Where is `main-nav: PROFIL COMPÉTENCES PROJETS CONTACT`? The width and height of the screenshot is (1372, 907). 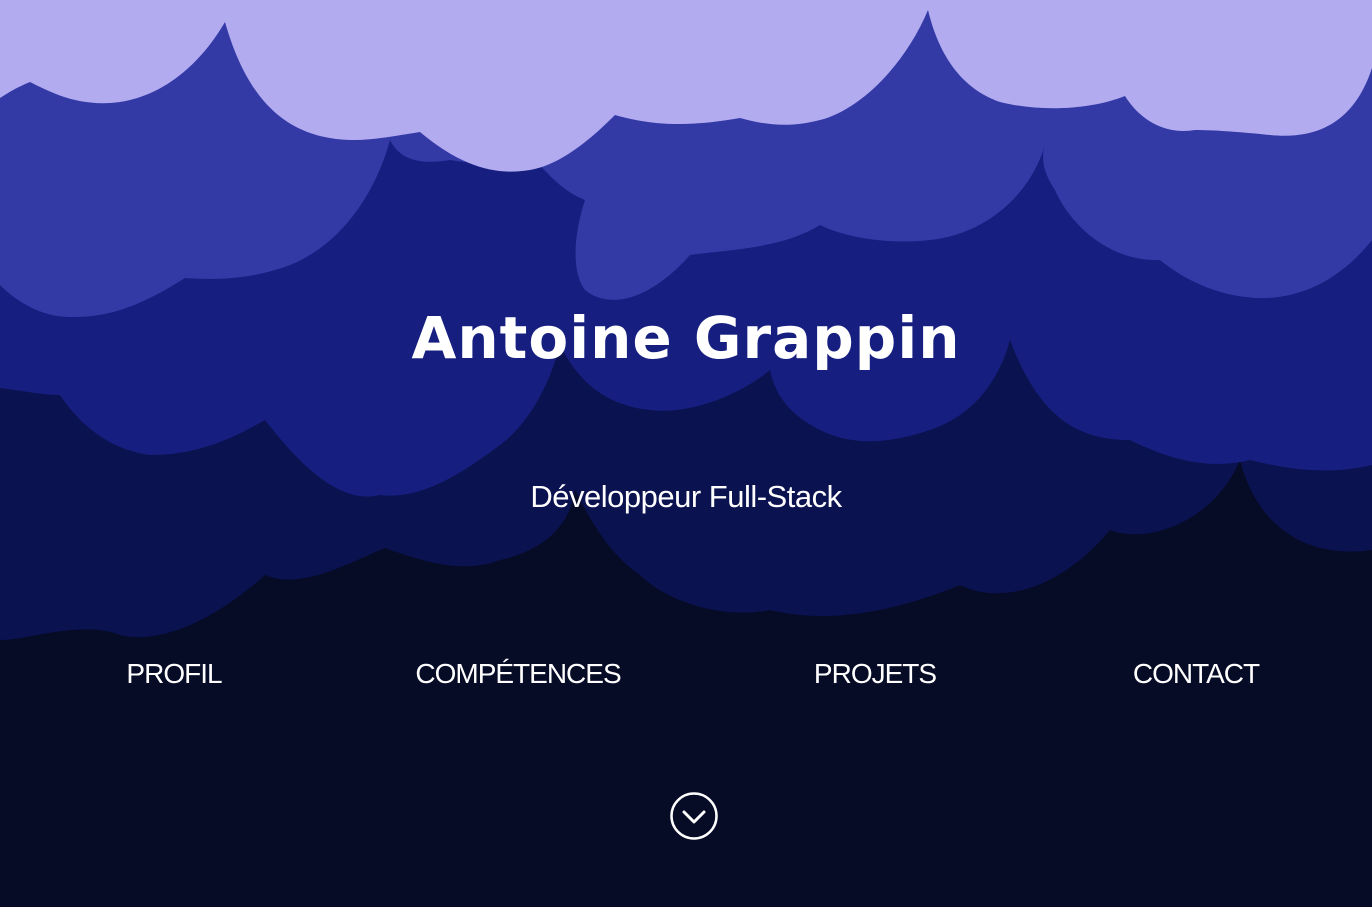 main-nav: PROFIL COMPÉTENCES PROJETS CONTACT is located at coordinates (686, 674).